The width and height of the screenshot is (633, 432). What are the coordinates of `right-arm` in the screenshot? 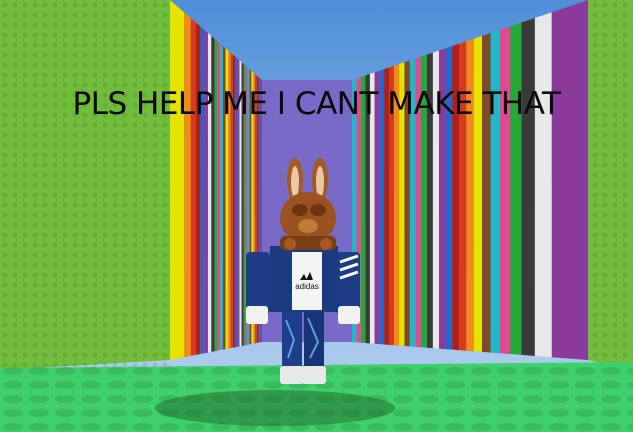 It's located at (348, 283).